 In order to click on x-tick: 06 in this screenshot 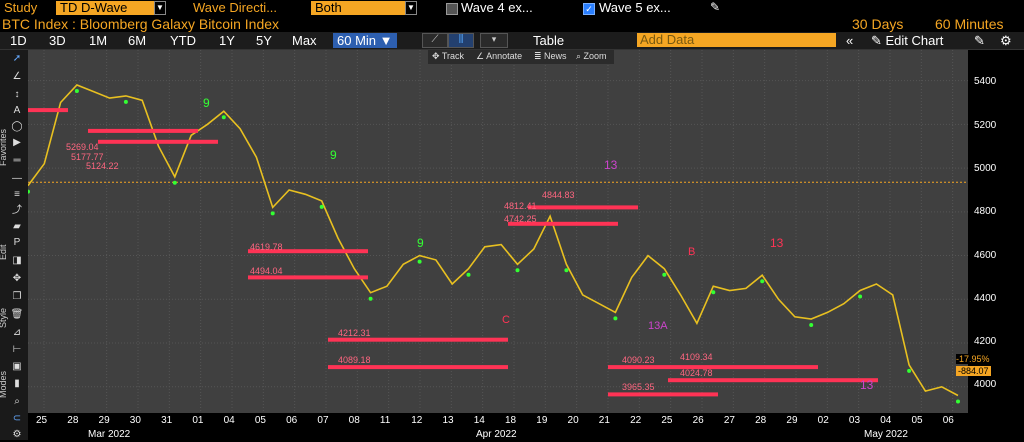, I will do `click(948, 420)`.